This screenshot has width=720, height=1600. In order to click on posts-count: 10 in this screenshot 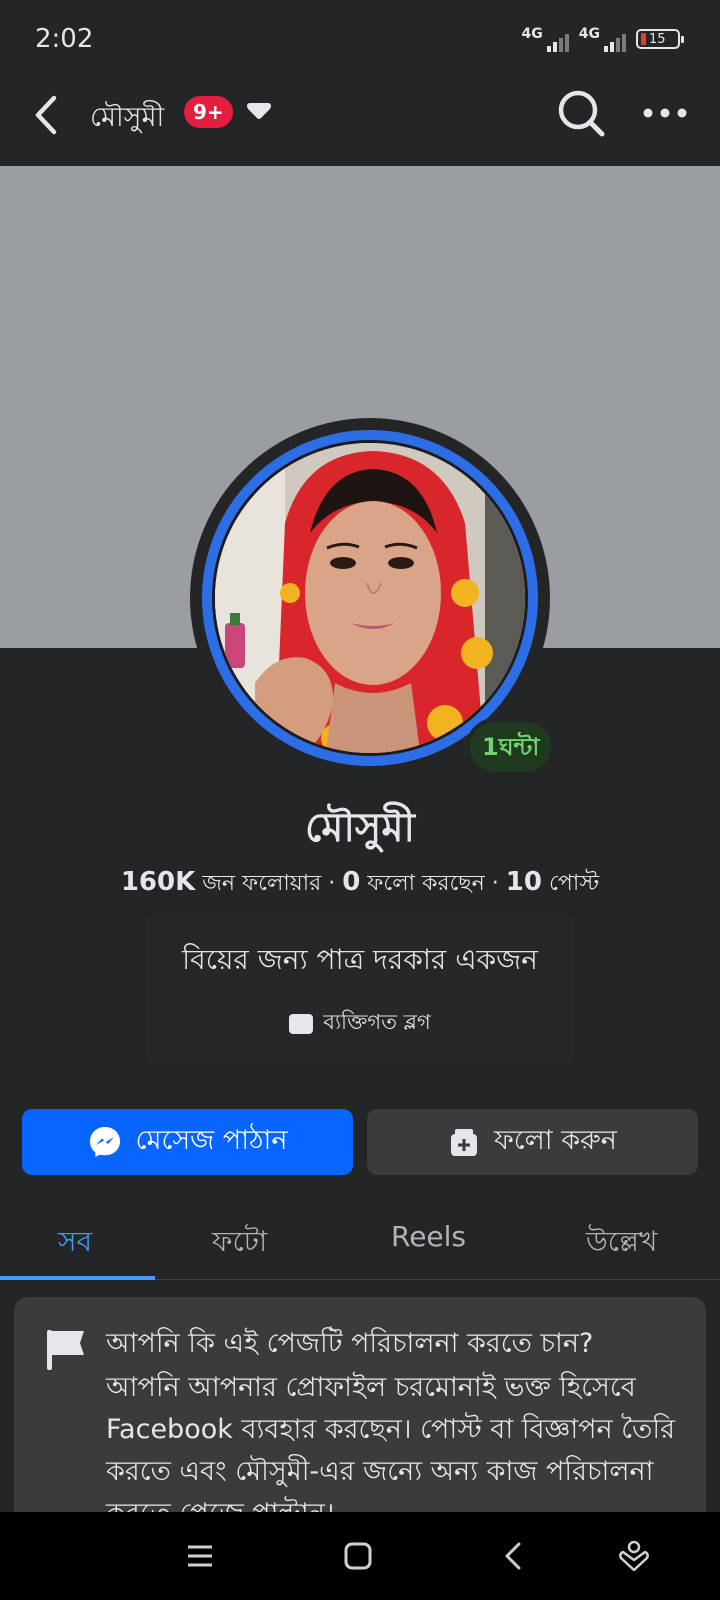, I will do `click(523, 882)`.